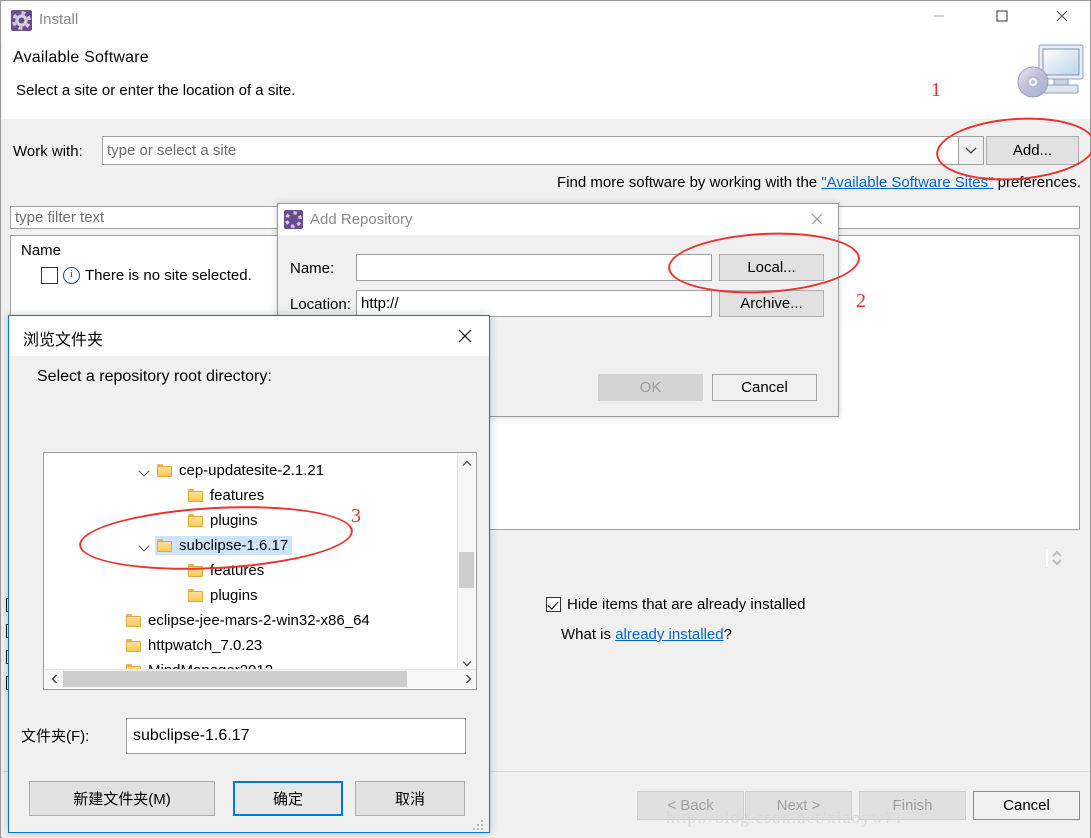 Image resolution: width=1091 pixels, height=838 pixels. What do you see at coordinates (545, 21) in the screenshot?
I see `window-title-bar: Install` at bounding box center [545, 21].